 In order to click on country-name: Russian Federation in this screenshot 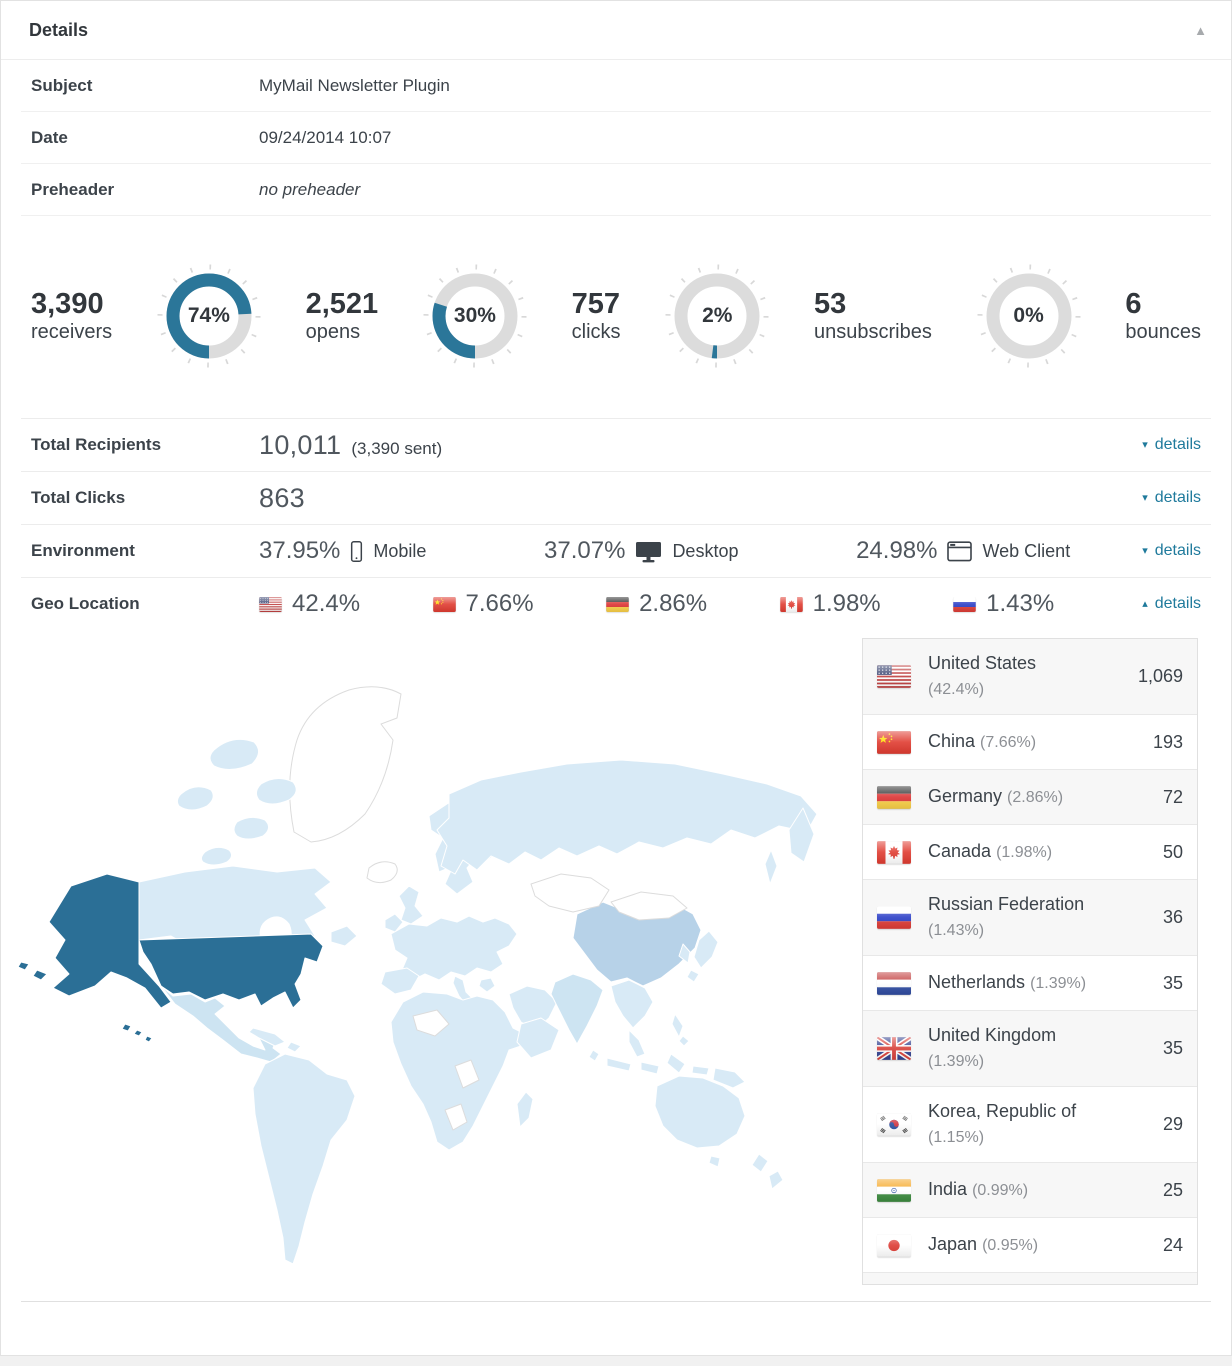, I will do `click(1006, 904)`.